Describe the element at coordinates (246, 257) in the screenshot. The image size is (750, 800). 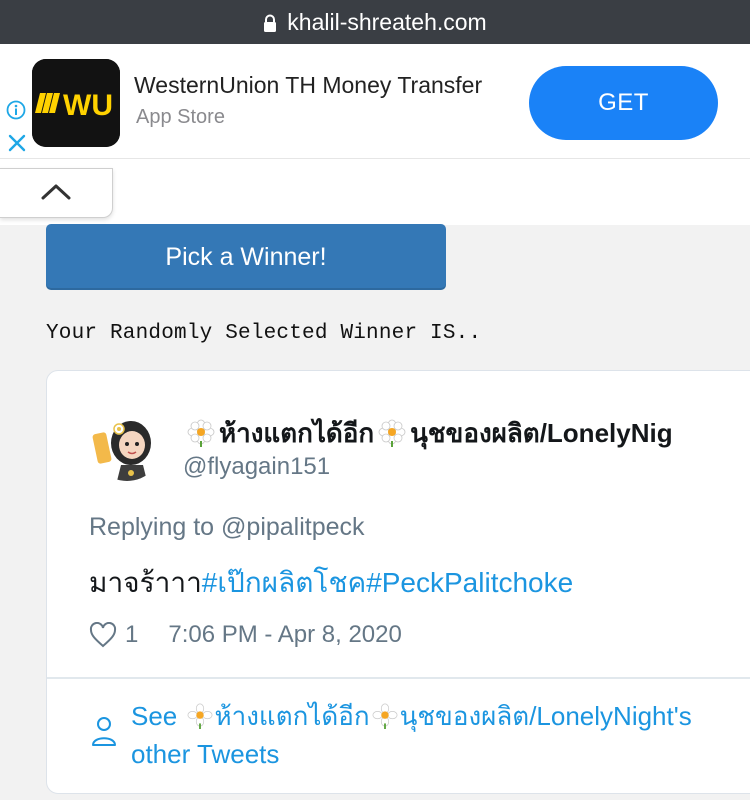
I see `pick-winner-button: Pick a Winner!` at that location.